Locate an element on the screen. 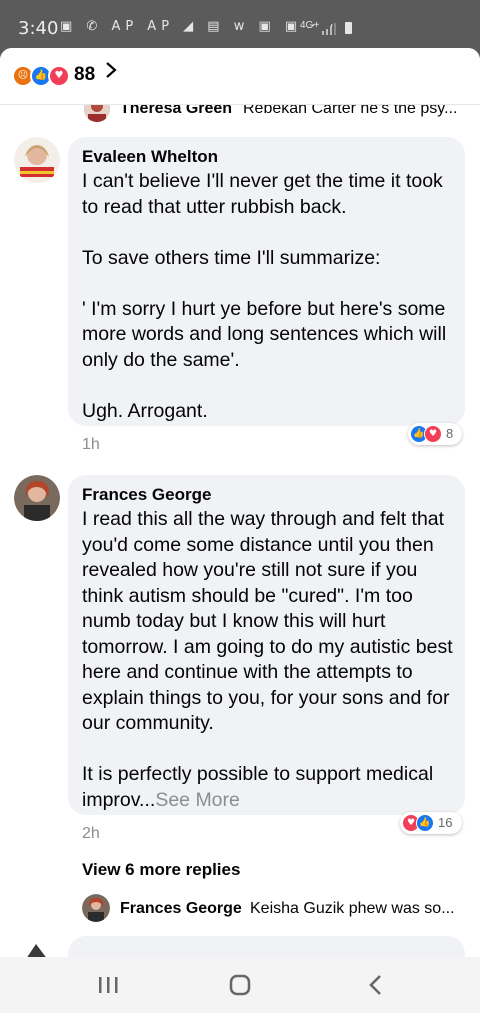  signal-icon is located at coordinates (329, 28).